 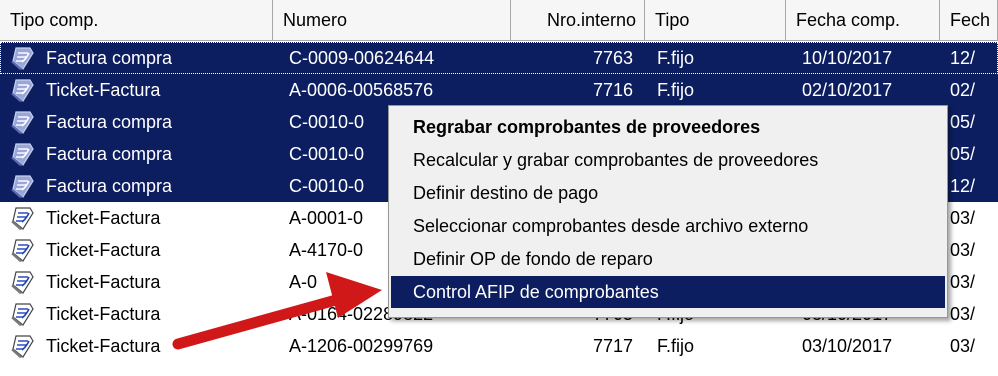 What do you see at coordinates (362, 58) in the screenshot?
I see `cell-numero: C-0009-00624644` at bounding box center [362, 58].